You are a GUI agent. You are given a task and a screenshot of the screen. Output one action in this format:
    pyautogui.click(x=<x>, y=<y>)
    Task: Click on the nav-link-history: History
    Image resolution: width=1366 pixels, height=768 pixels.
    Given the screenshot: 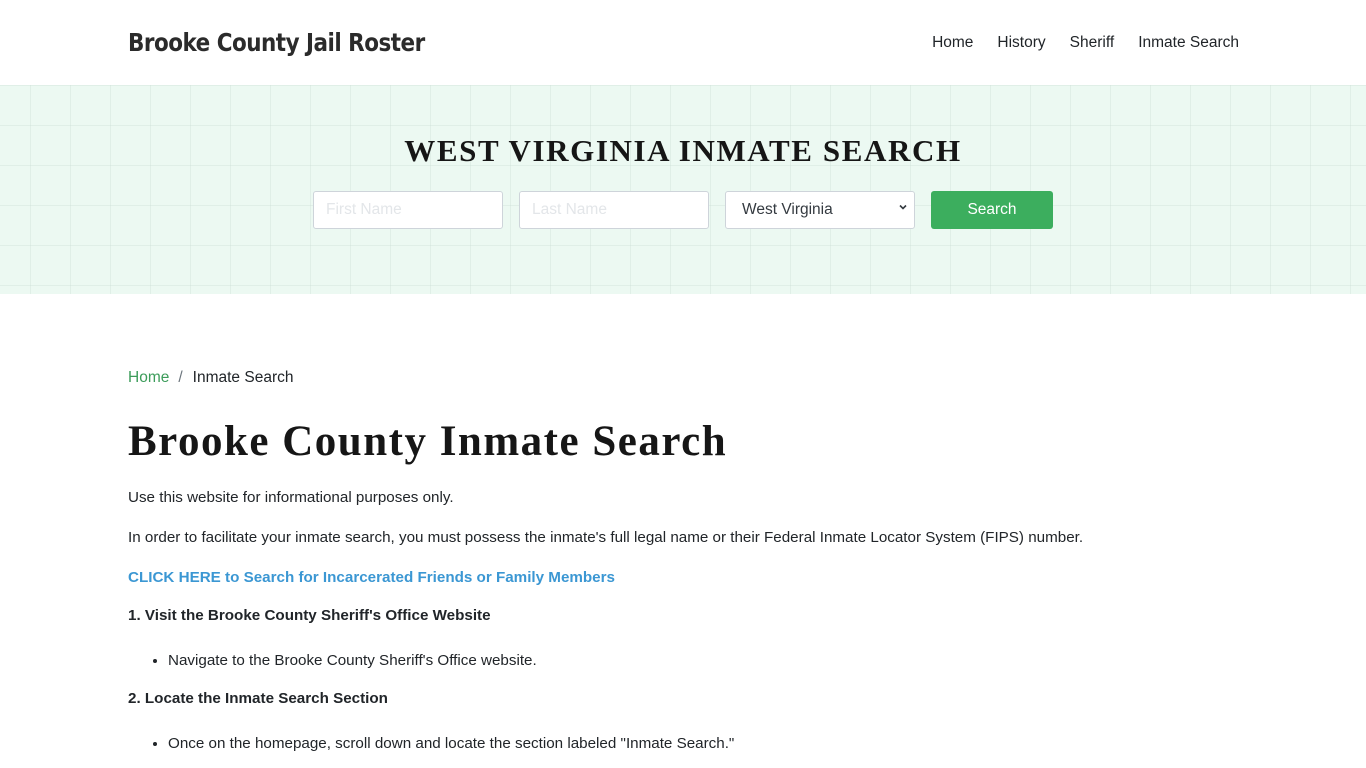 What is the action you would take?
    pyautogui.click(x=1021, y=43)
    